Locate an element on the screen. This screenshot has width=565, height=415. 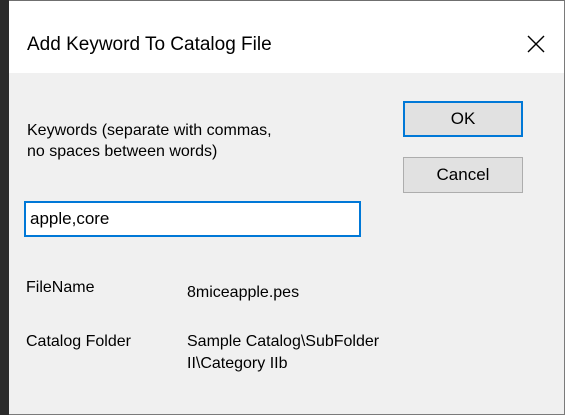
catalog-folder-value-line1: Sample Catalog\SubFolder is located at coordinates (283, 341).